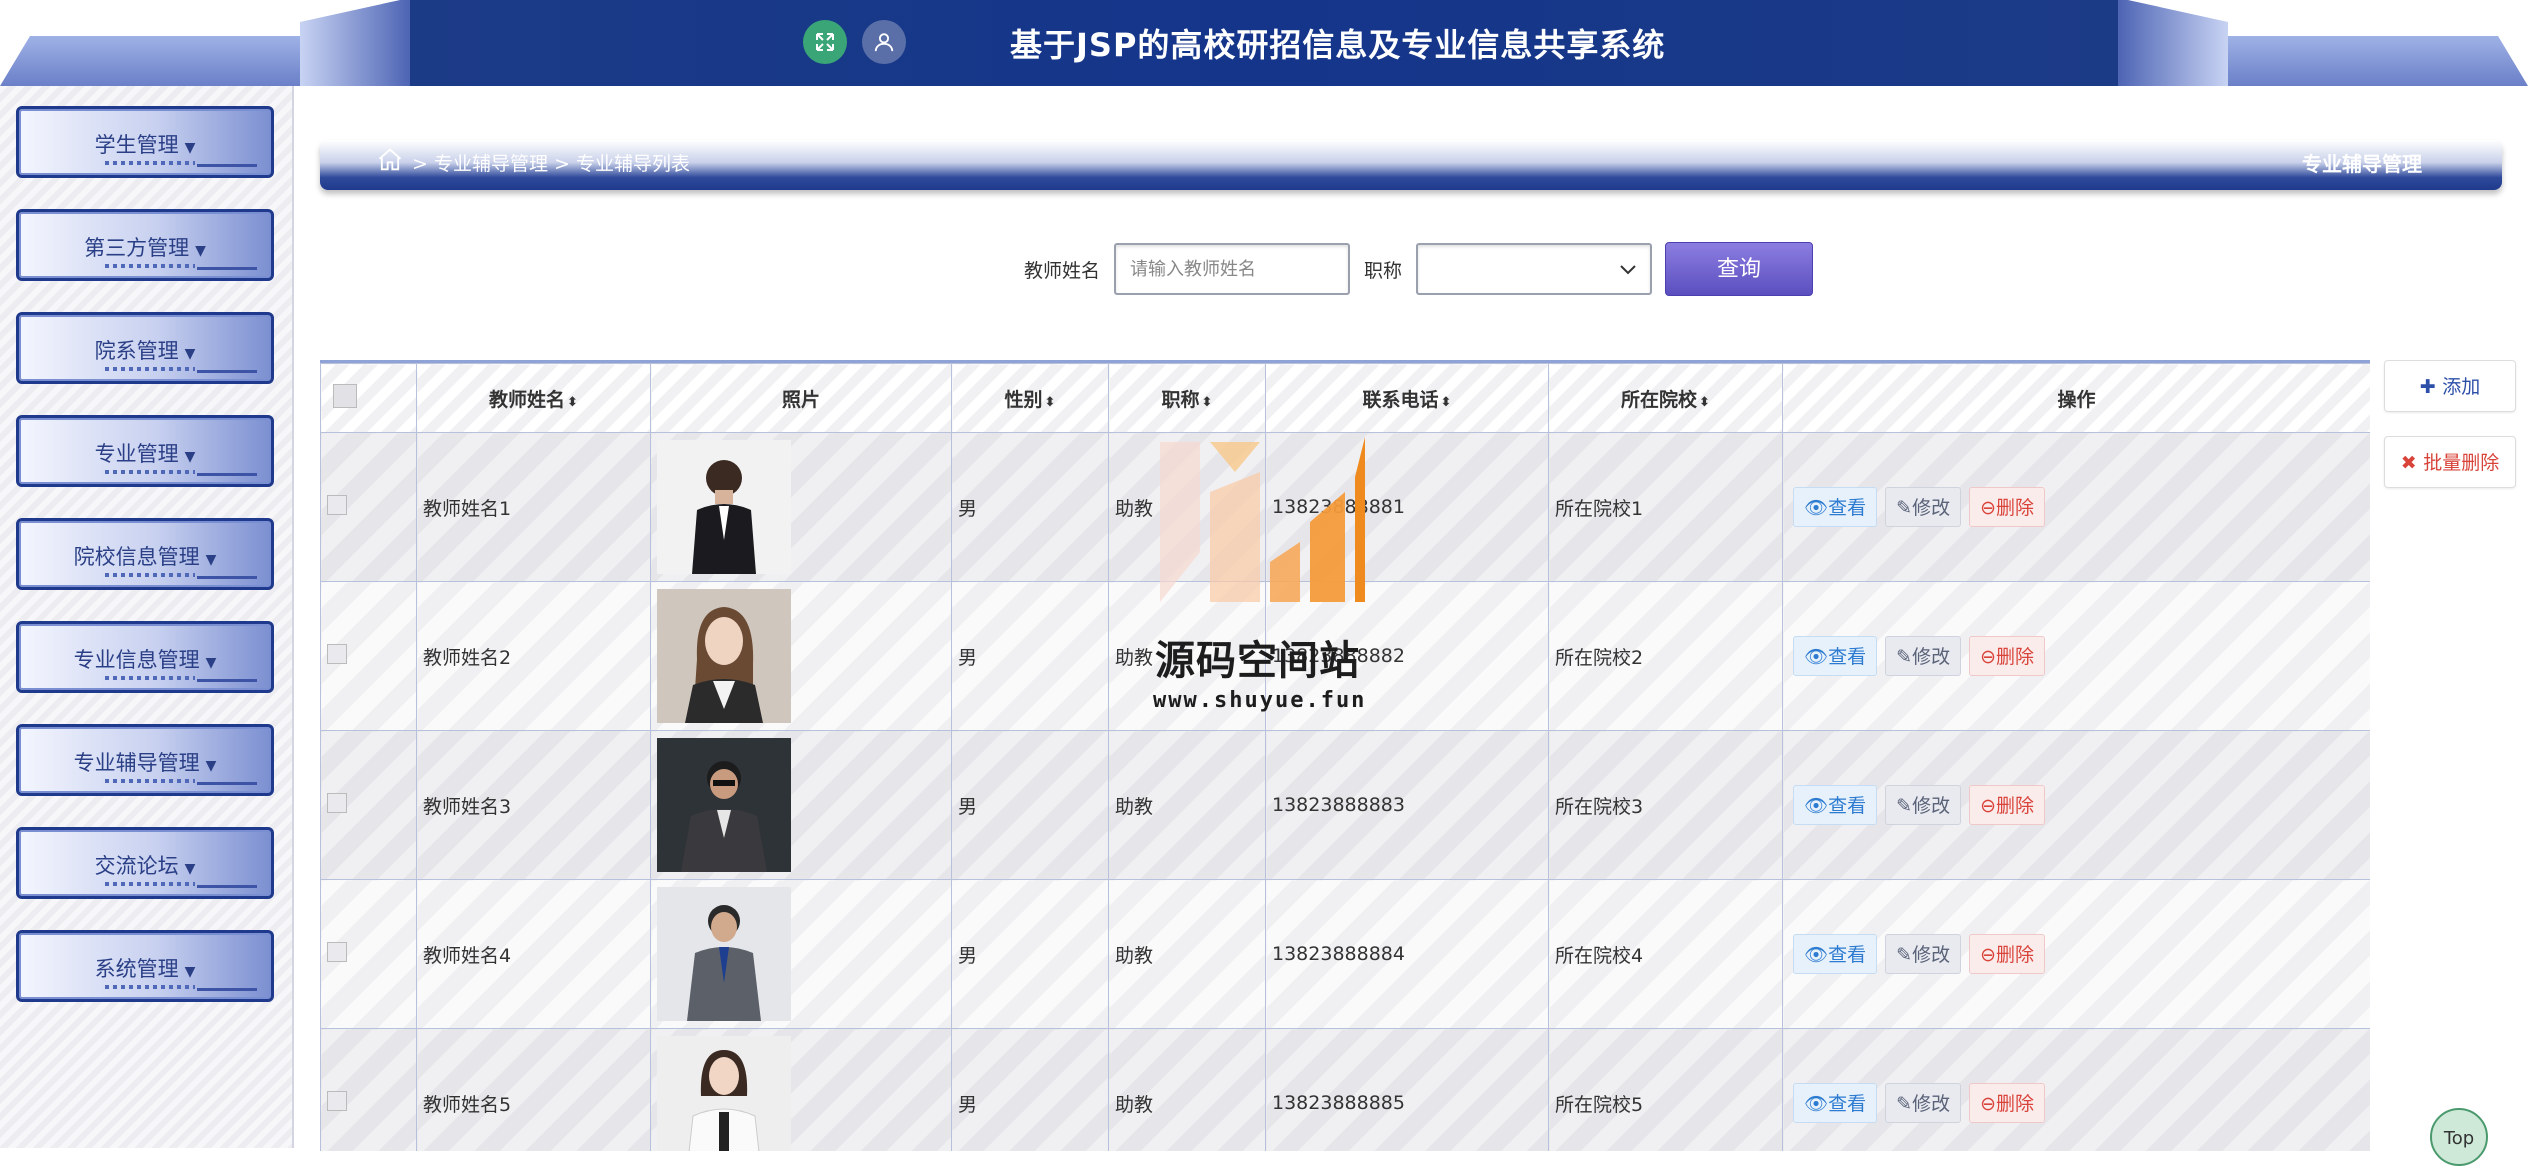 This screenshot has height=1168, width=2528. I want to click on col-header-label: 教师姓名, so click(527, 399).